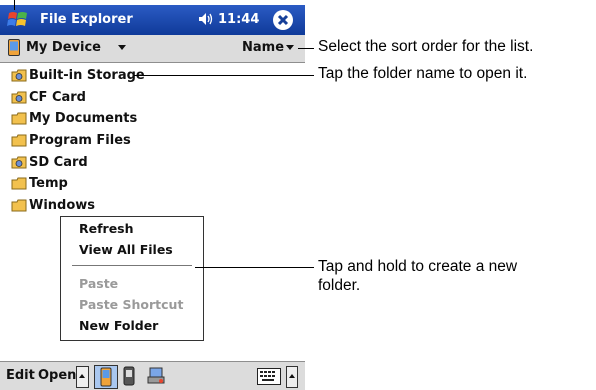  What do you see at coordinates (48, 183) in the screenshot?
I see `folder-name: Temp` at bounding box center [48, 183].